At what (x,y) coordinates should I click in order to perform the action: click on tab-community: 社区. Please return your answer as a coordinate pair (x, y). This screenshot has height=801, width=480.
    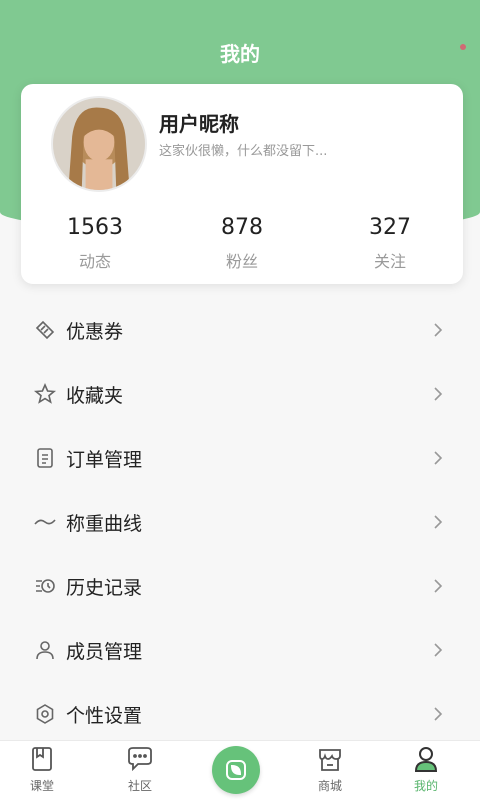
    Looking at the image, I should click on (140, 769).